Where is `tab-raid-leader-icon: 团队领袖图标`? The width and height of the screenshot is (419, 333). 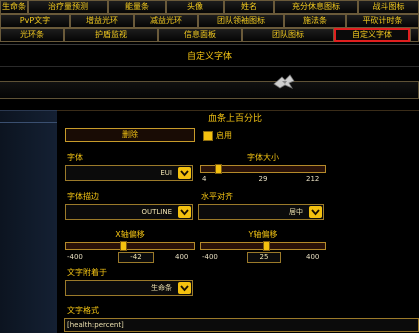 tab-raid-leader-icon: 团队领袖图标 is located at coordinates (241, 21).